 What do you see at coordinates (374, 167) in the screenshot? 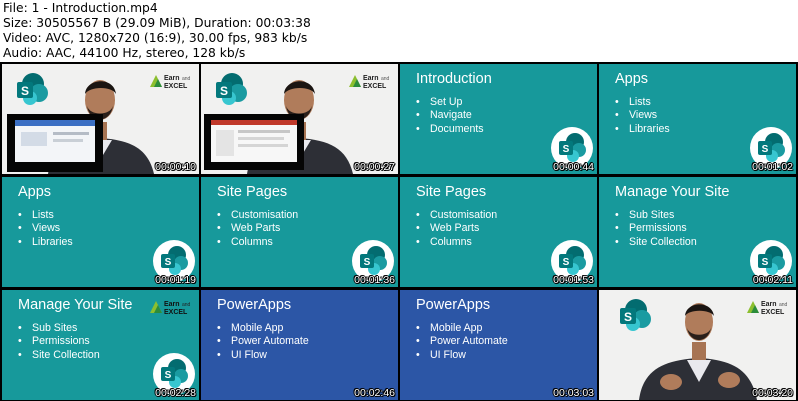
I see `timestamp: 00:00:27` at bounding box center [374, 167].